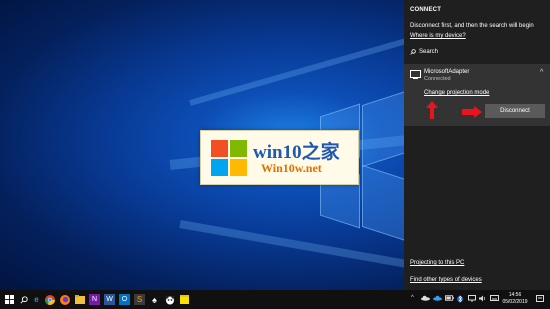  What do you see at coordinates (456, 93) in the screenshot?
I see `change-projection-mode-link: Change projection mode` at bounding box center [456, 93].